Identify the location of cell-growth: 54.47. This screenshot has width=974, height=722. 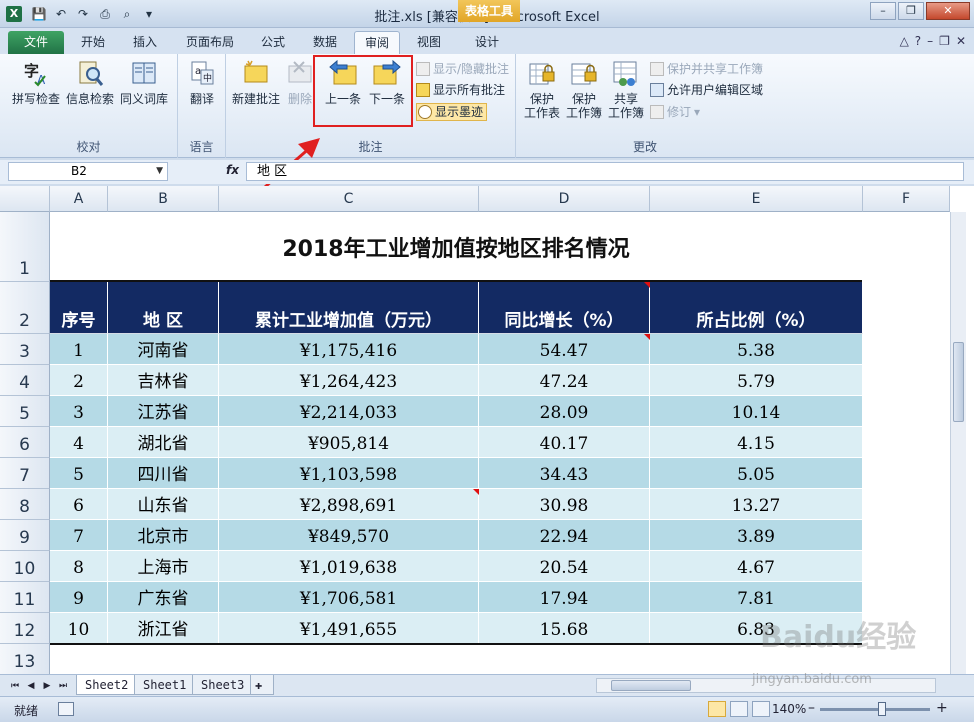
(564, 349).